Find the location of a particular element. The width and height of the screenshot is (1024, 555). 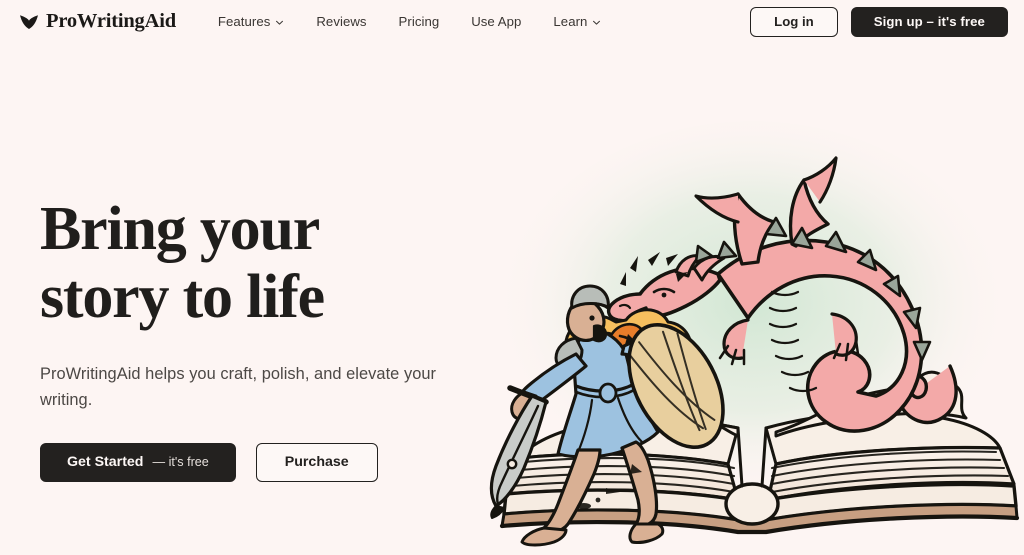

nav-item-use-app: Use App is located at coordinates (496, 21).